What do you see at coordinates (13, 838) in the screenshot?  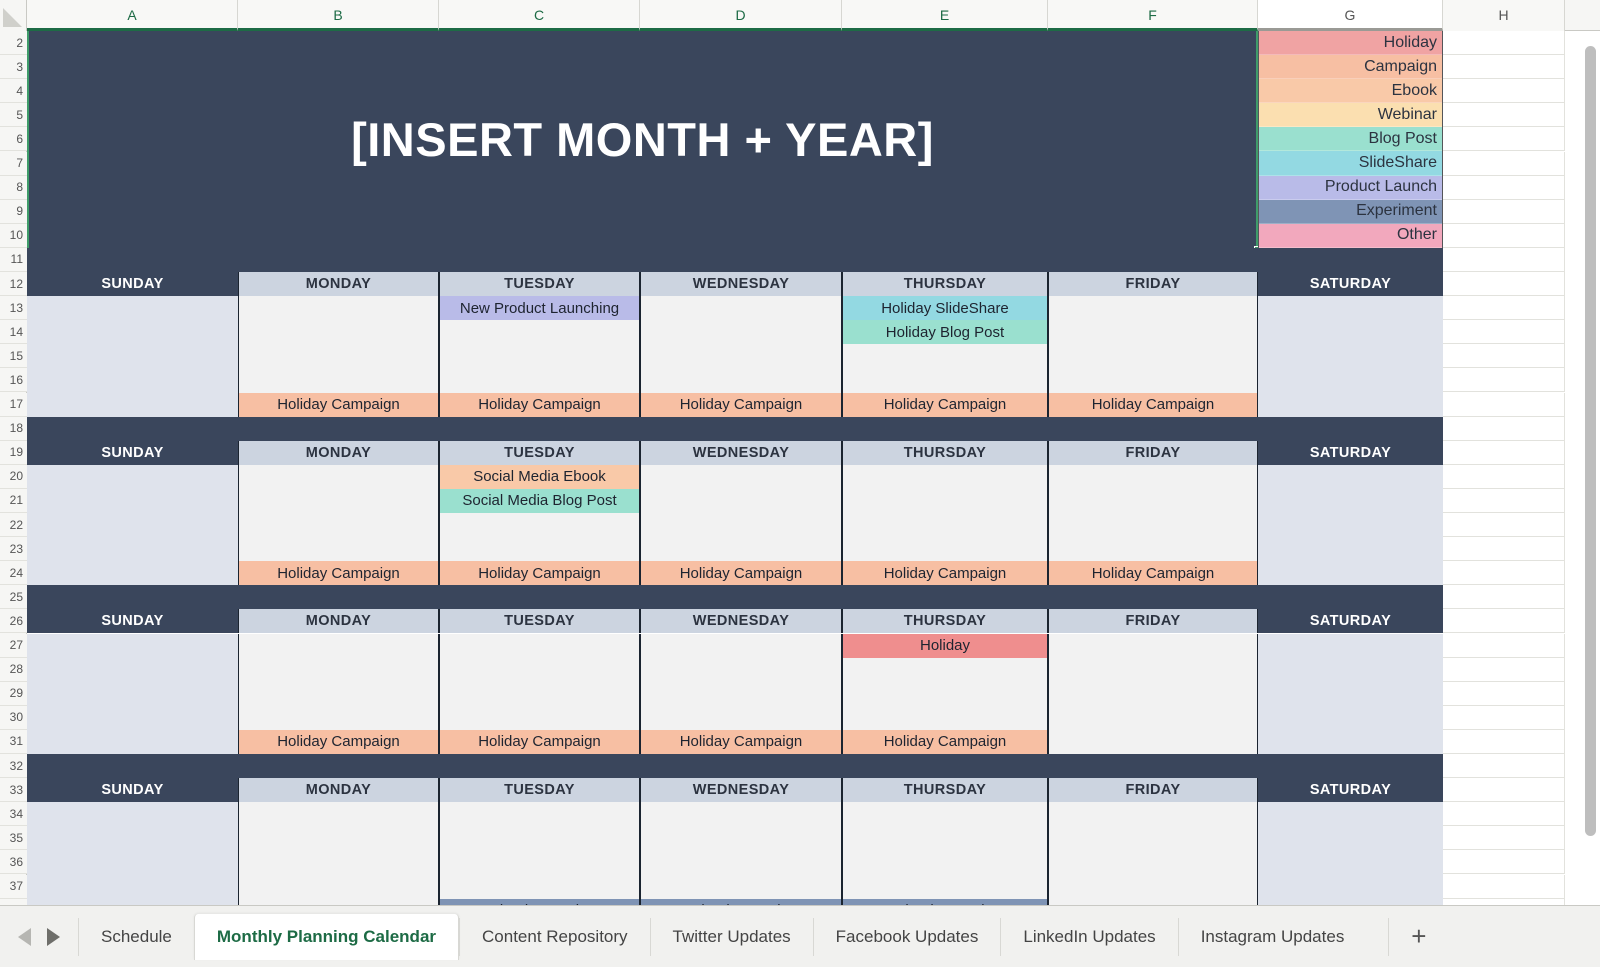 I see `row-header-35: 35` at bounding box center [13, 838].